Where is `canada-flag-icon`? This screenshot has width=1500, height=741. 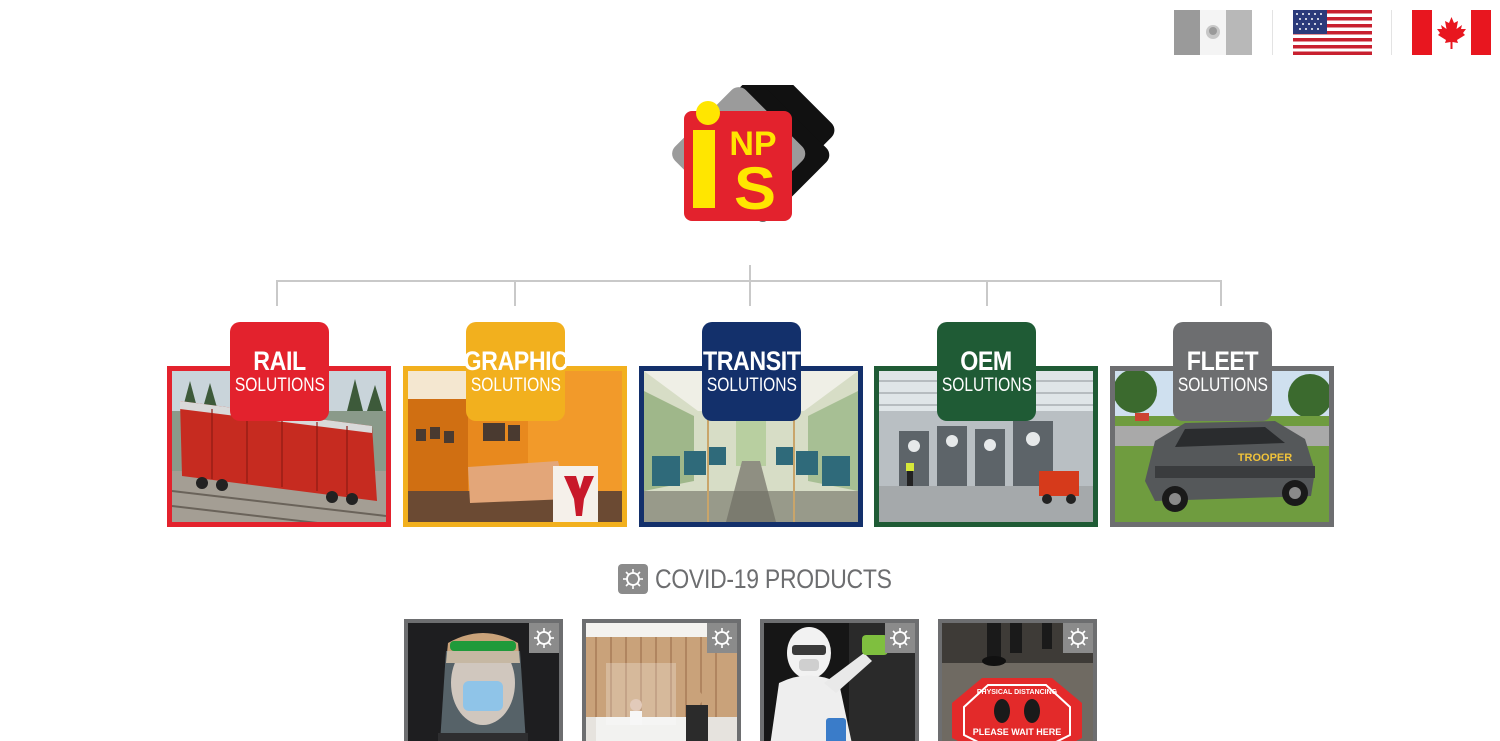 canada-flag-icon is located at coordinates (1451, 32).